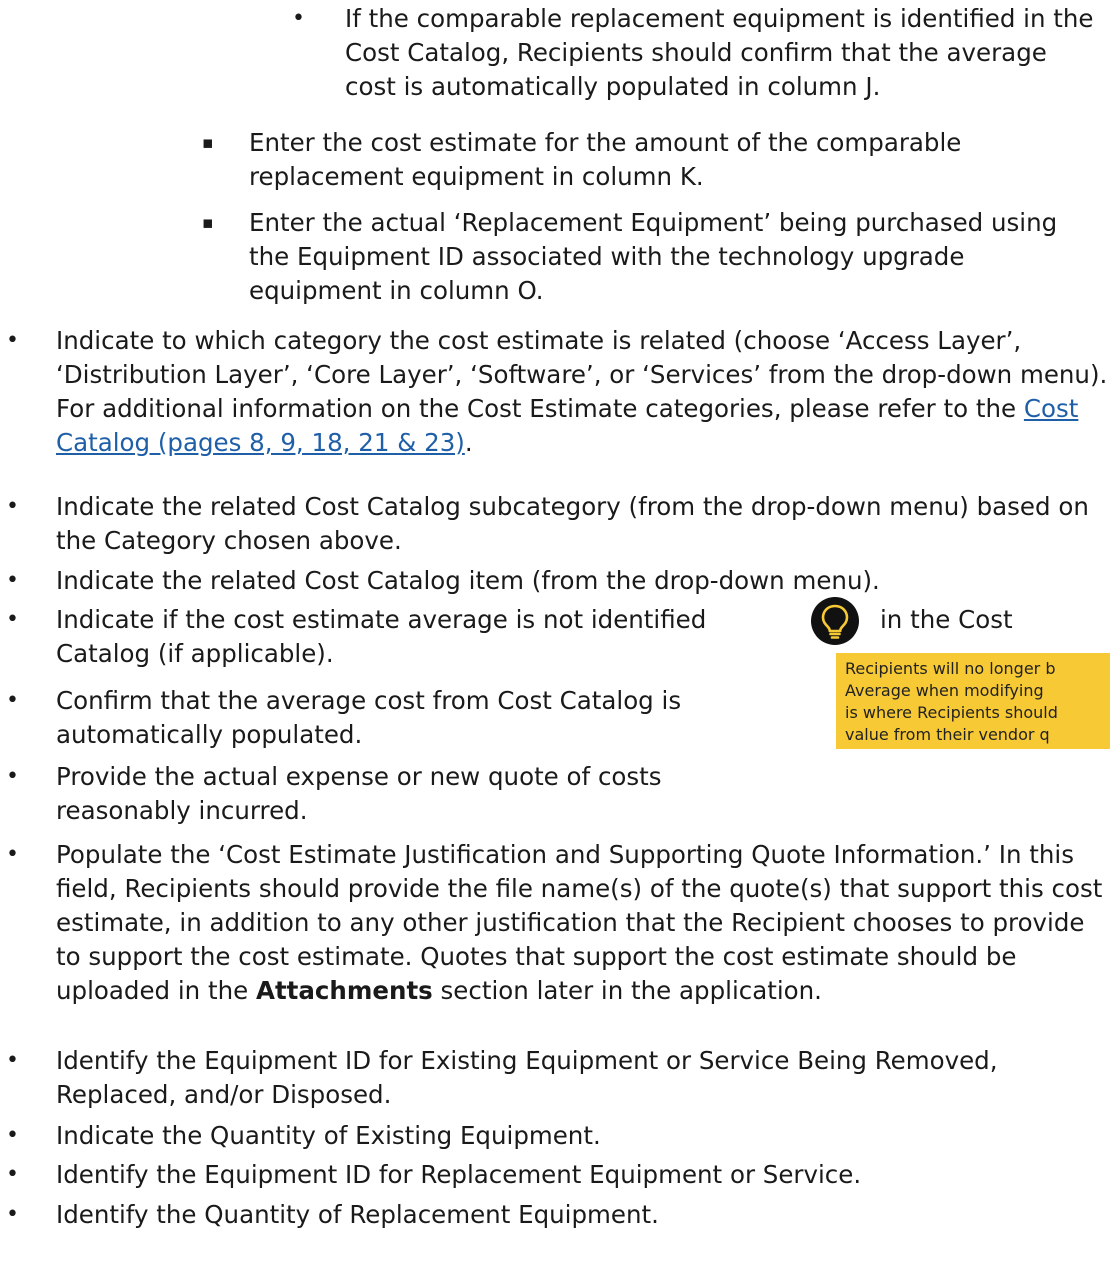 This screenshot has width=1110, height=1277. I want to click on tooltip-line: Average when modifying, so click(944, 690).